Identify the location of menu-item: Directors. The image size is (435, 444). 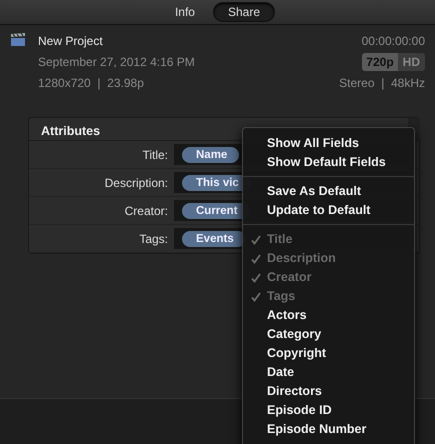
(328, 391).